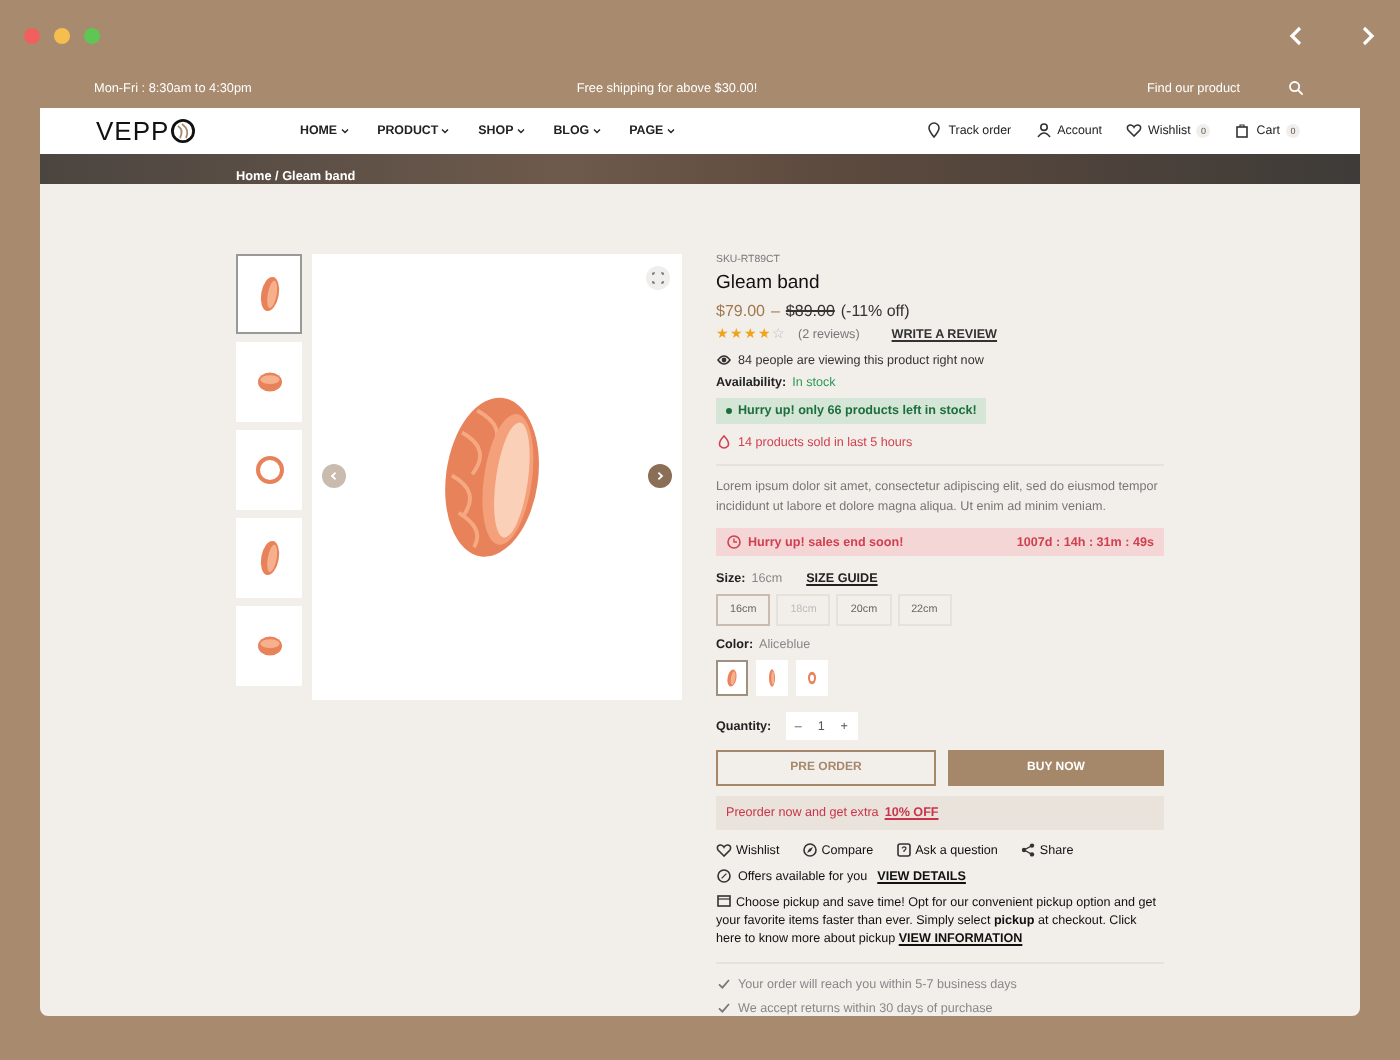  I want to click on eye-icon, so click(724, 360).